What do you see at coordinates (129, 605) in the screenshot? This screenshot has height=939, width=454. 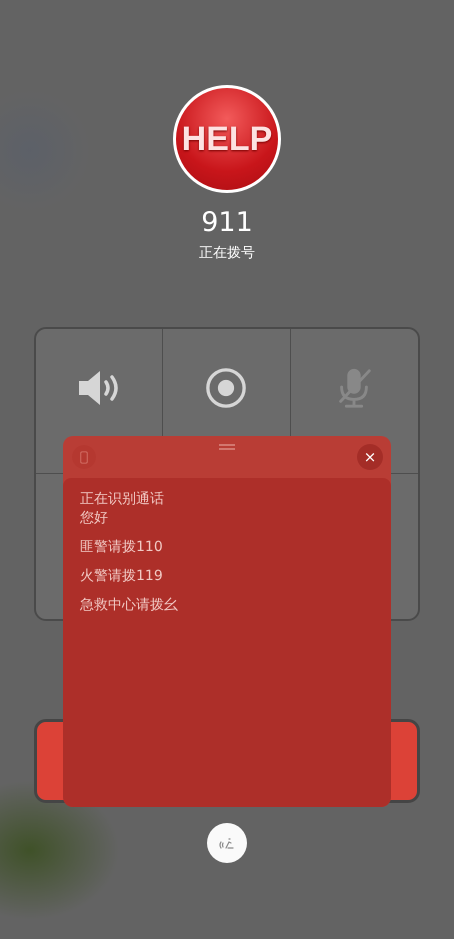 I see `transcript-line: 急救中心请拨幺` at bounding box center [129, 605].